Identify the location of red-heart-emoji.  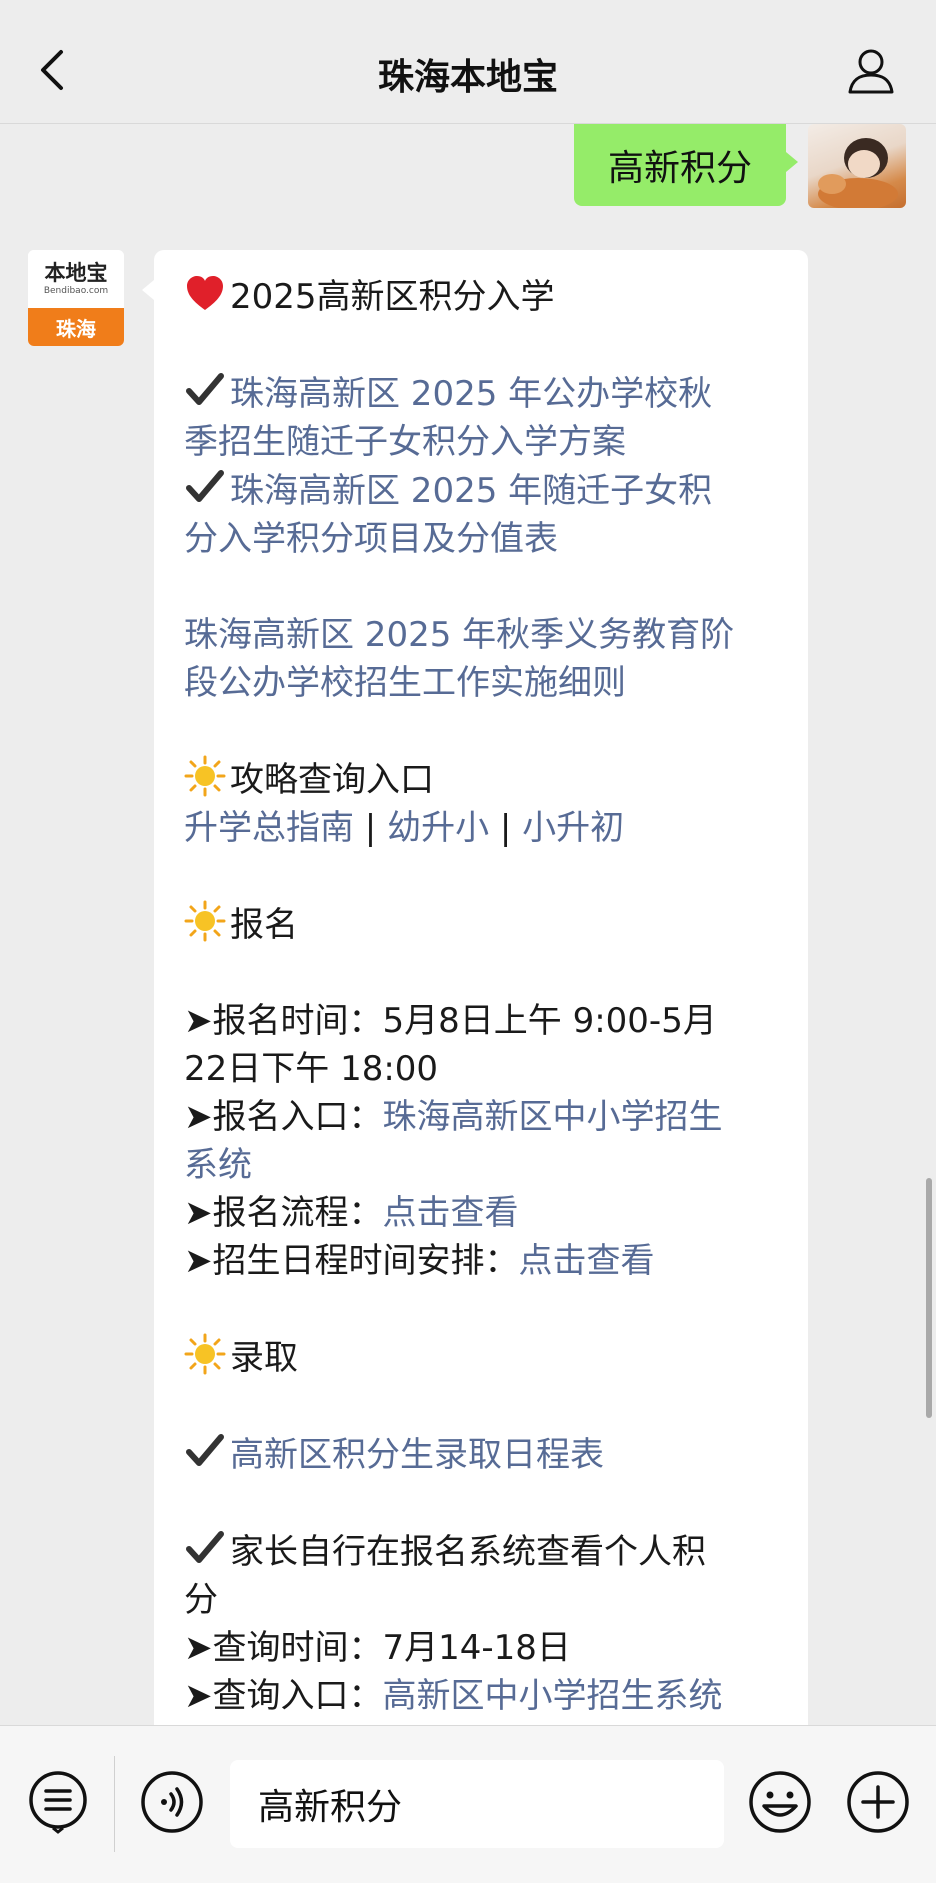
(205, 293).